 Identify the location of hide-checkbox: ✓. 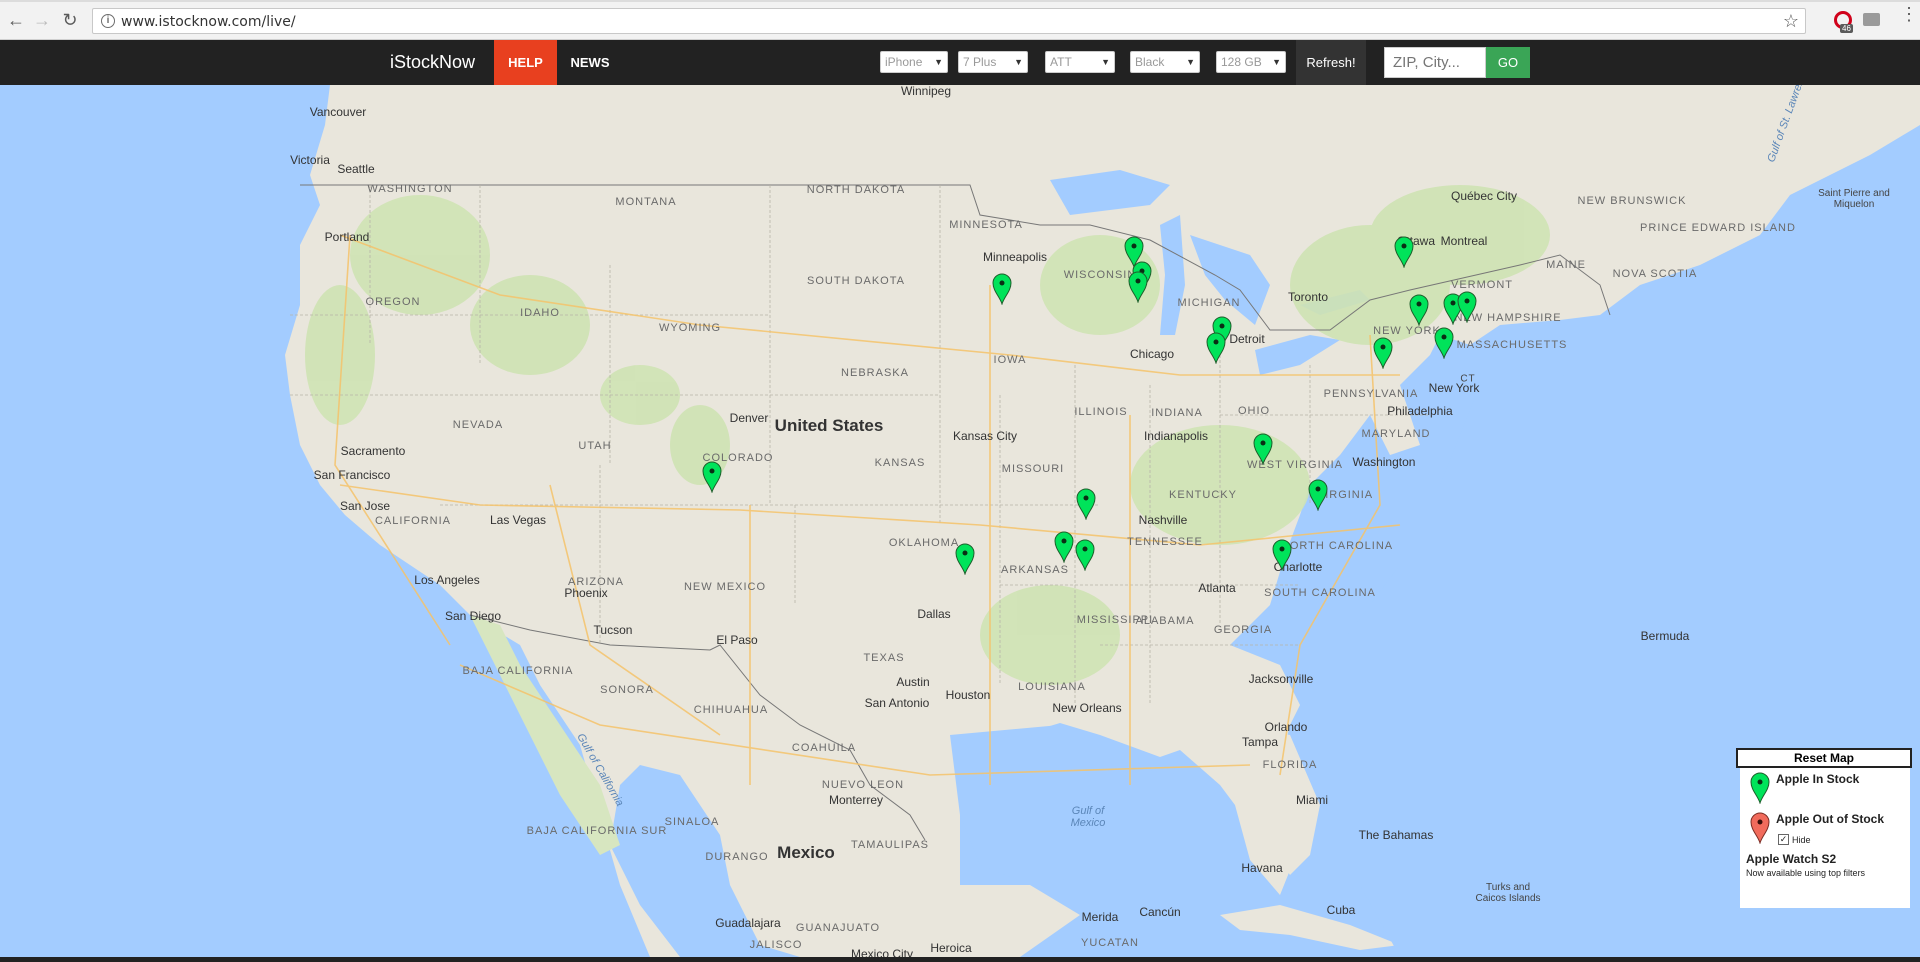
(1783, 839).